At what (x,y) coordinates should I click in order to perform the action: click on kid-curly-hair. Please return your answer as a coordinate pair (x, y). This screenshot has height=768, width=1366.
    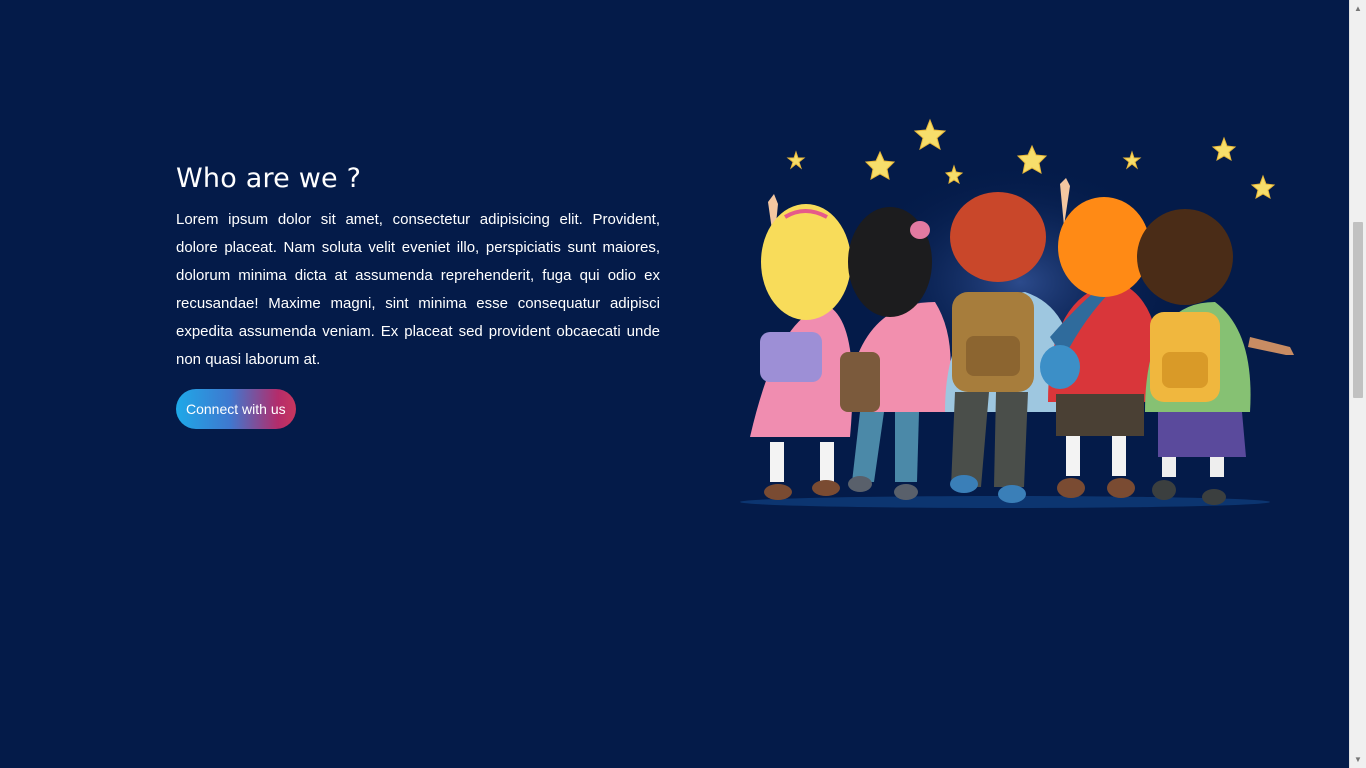
    Looking at the image, I should click on (1215, 357).